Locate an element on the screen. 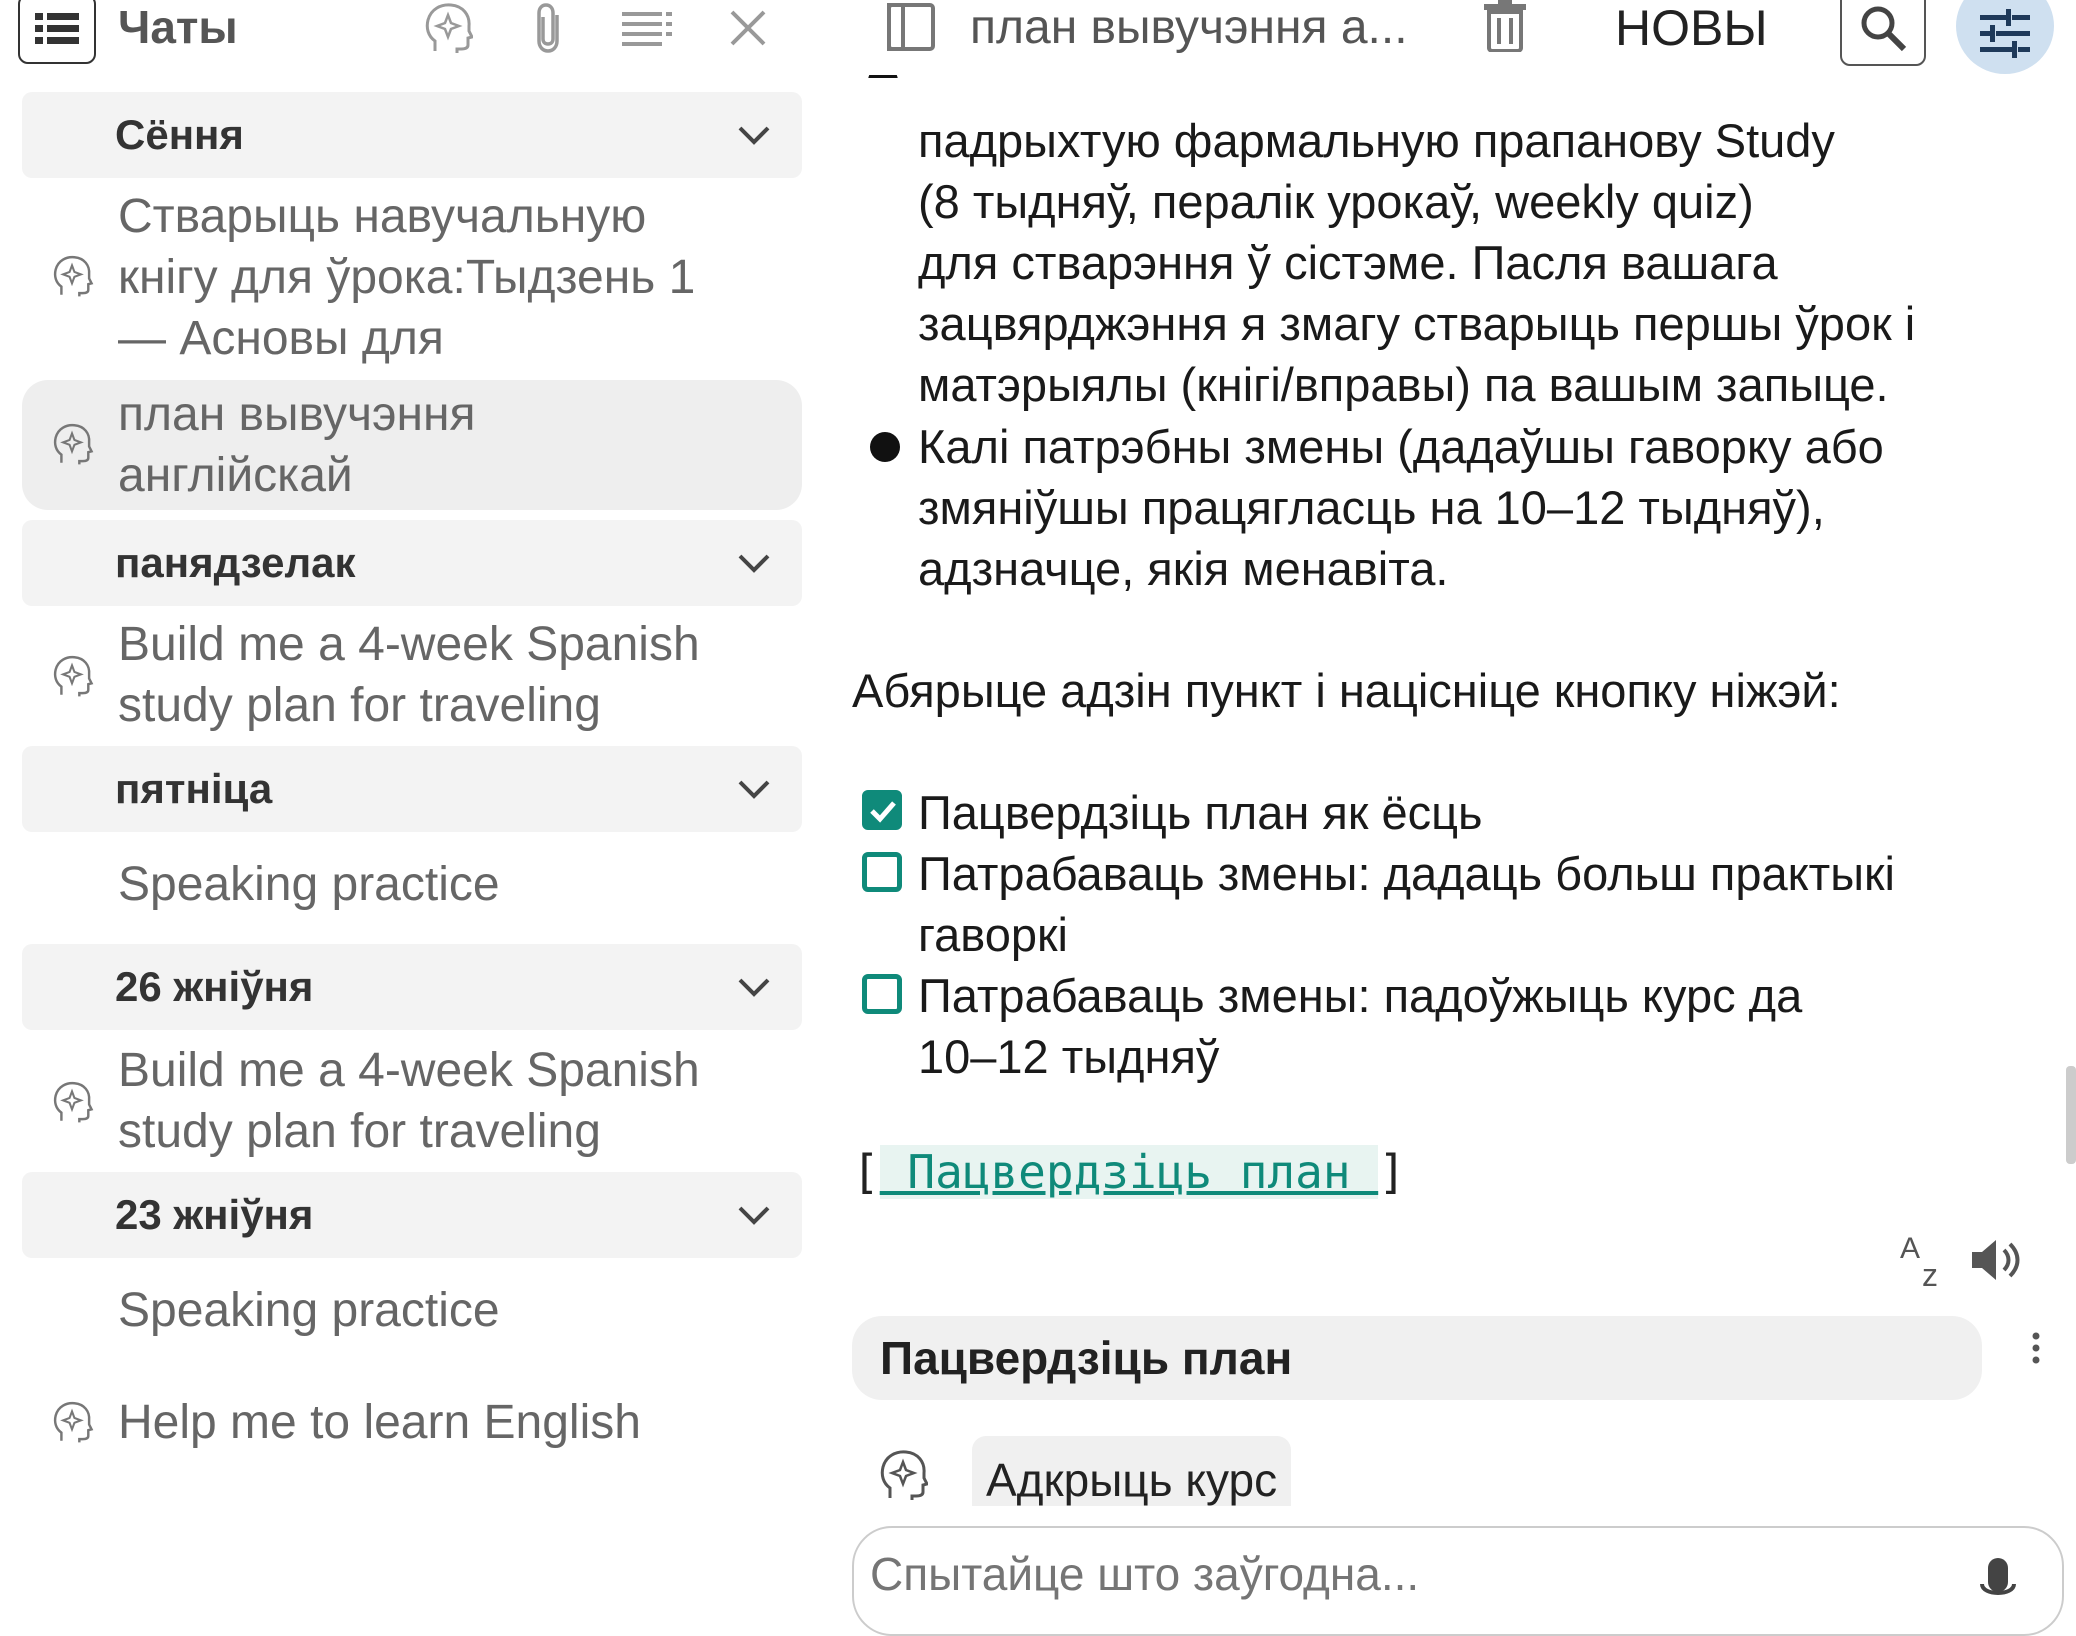  option-label: Патрабаваць змены: падоўжыць курс да is located at coordinates (1360, 995).